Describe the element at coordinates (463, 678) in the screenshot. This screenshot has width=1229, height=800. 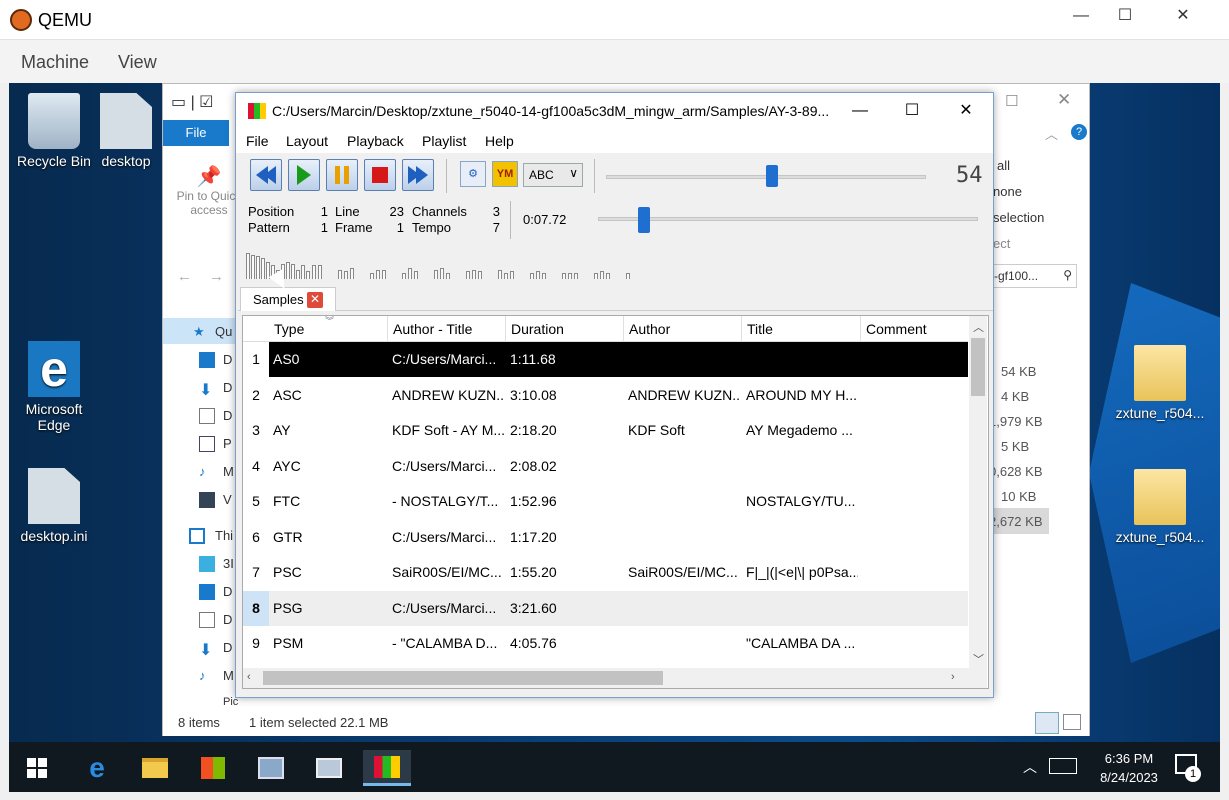
I see `horizontal-scroll-thumb` at that location.